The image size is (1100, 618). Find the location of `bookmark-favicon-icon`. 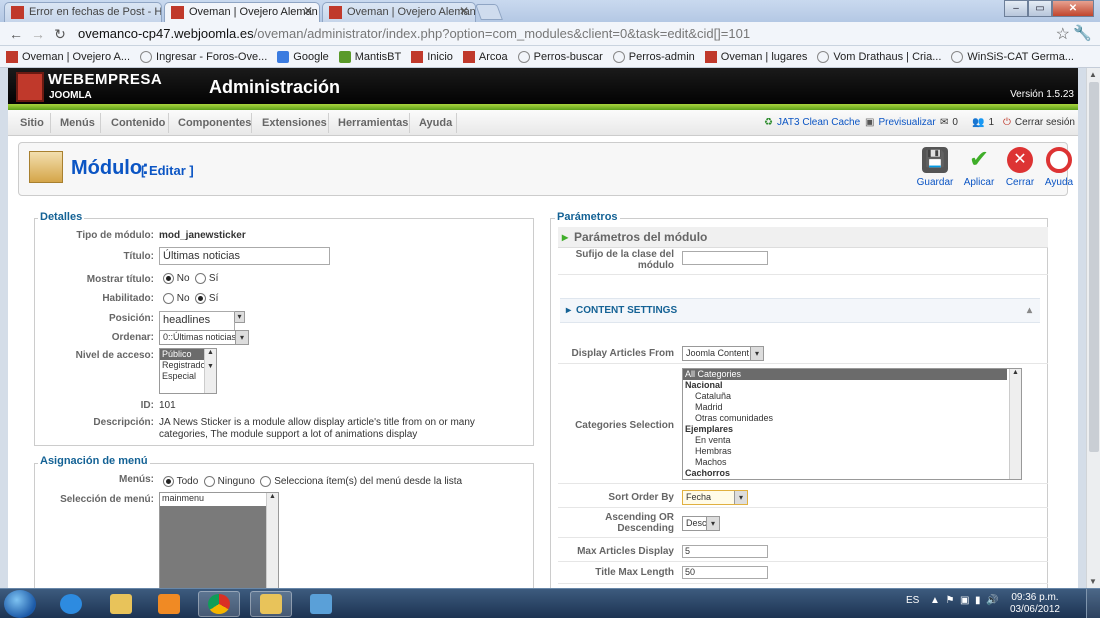

bookmark-favicon-icon is located at coordinates (12, 56).